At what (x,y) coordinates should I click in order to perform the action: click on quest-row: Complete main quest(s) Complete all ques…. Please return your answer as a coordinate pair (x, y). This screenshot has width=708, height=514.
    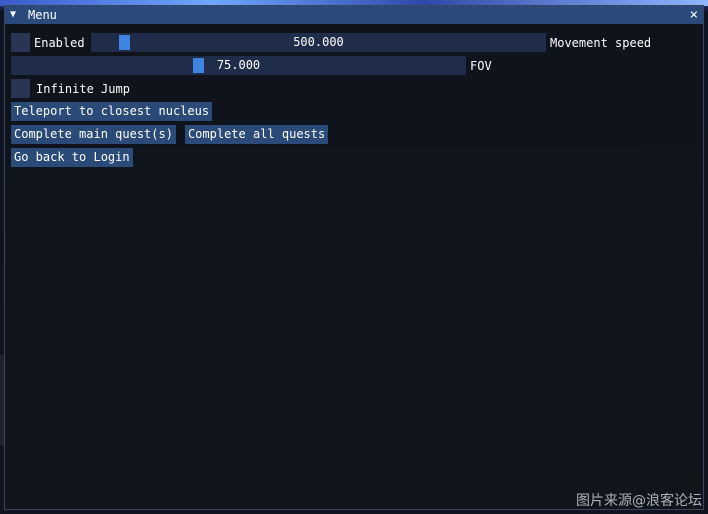
    Looking at the image, I should click on (174, 134).